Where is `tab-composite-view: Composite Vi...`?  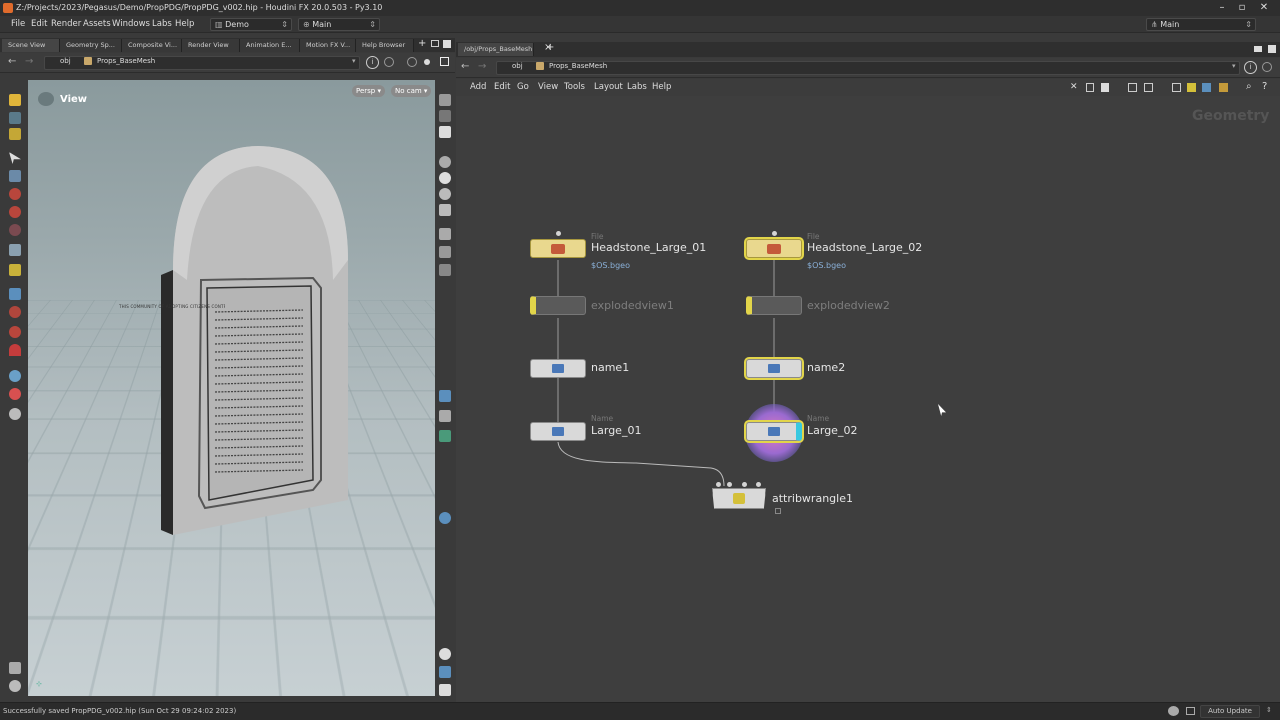 tab-composite-view: Composite Vi... is located at coordinates (152, 45).